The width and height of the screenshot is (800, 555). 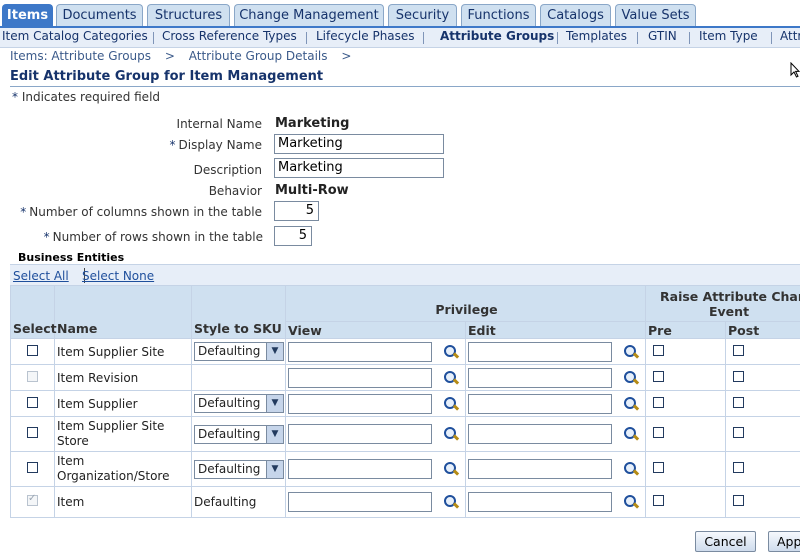 What do you see at coordinates (762, 330) in the screenshot?
I see `column-header-post: Post` at bounding box center [762, 330].